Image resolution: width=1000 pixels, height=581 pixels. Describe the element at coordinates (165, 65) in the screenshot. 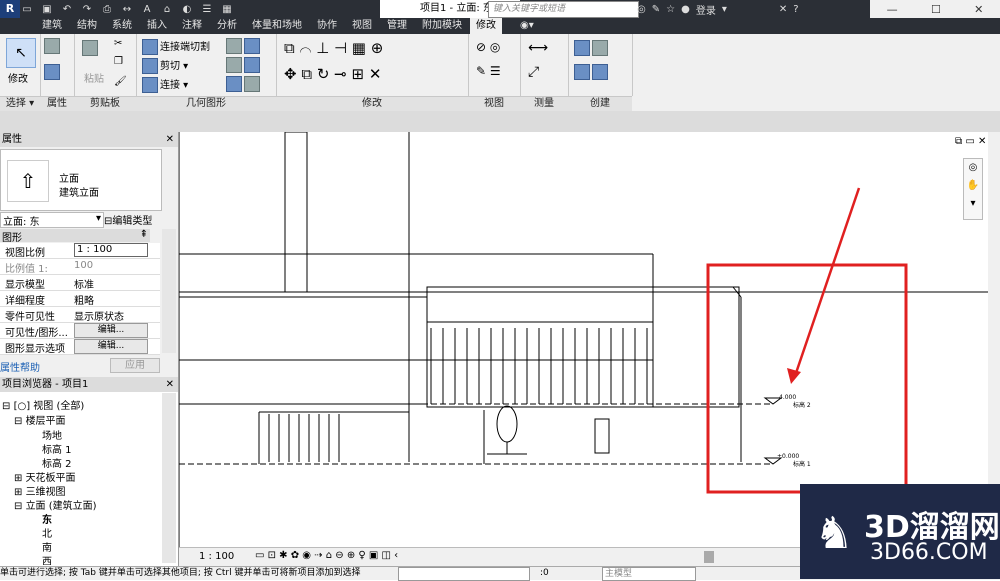

I see `cut-button: 剪切 ▾` at that location.